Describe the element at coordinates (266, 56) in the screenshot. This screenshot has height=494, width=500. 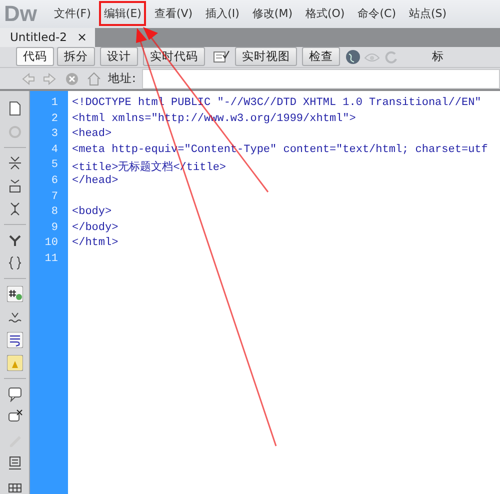
I see `view-button: 实时视图` at that location.